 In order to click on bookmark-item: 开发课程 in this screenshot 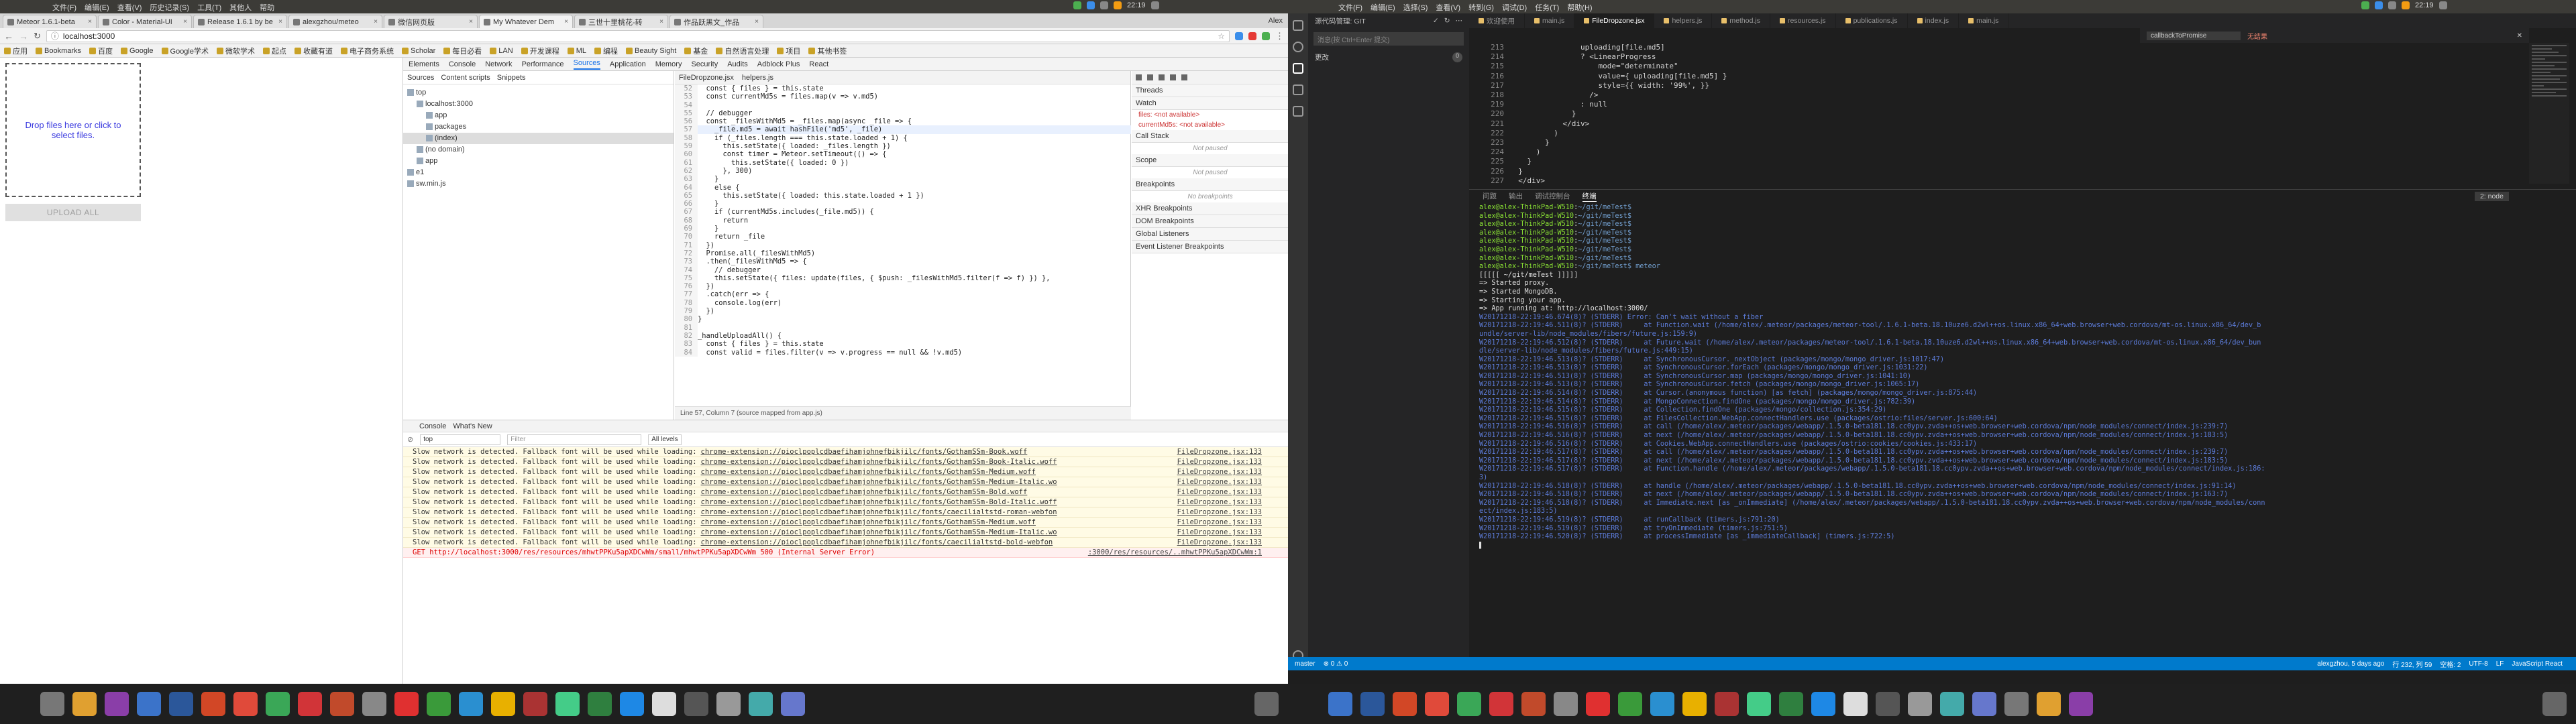, I will do `click(540, 51)`.